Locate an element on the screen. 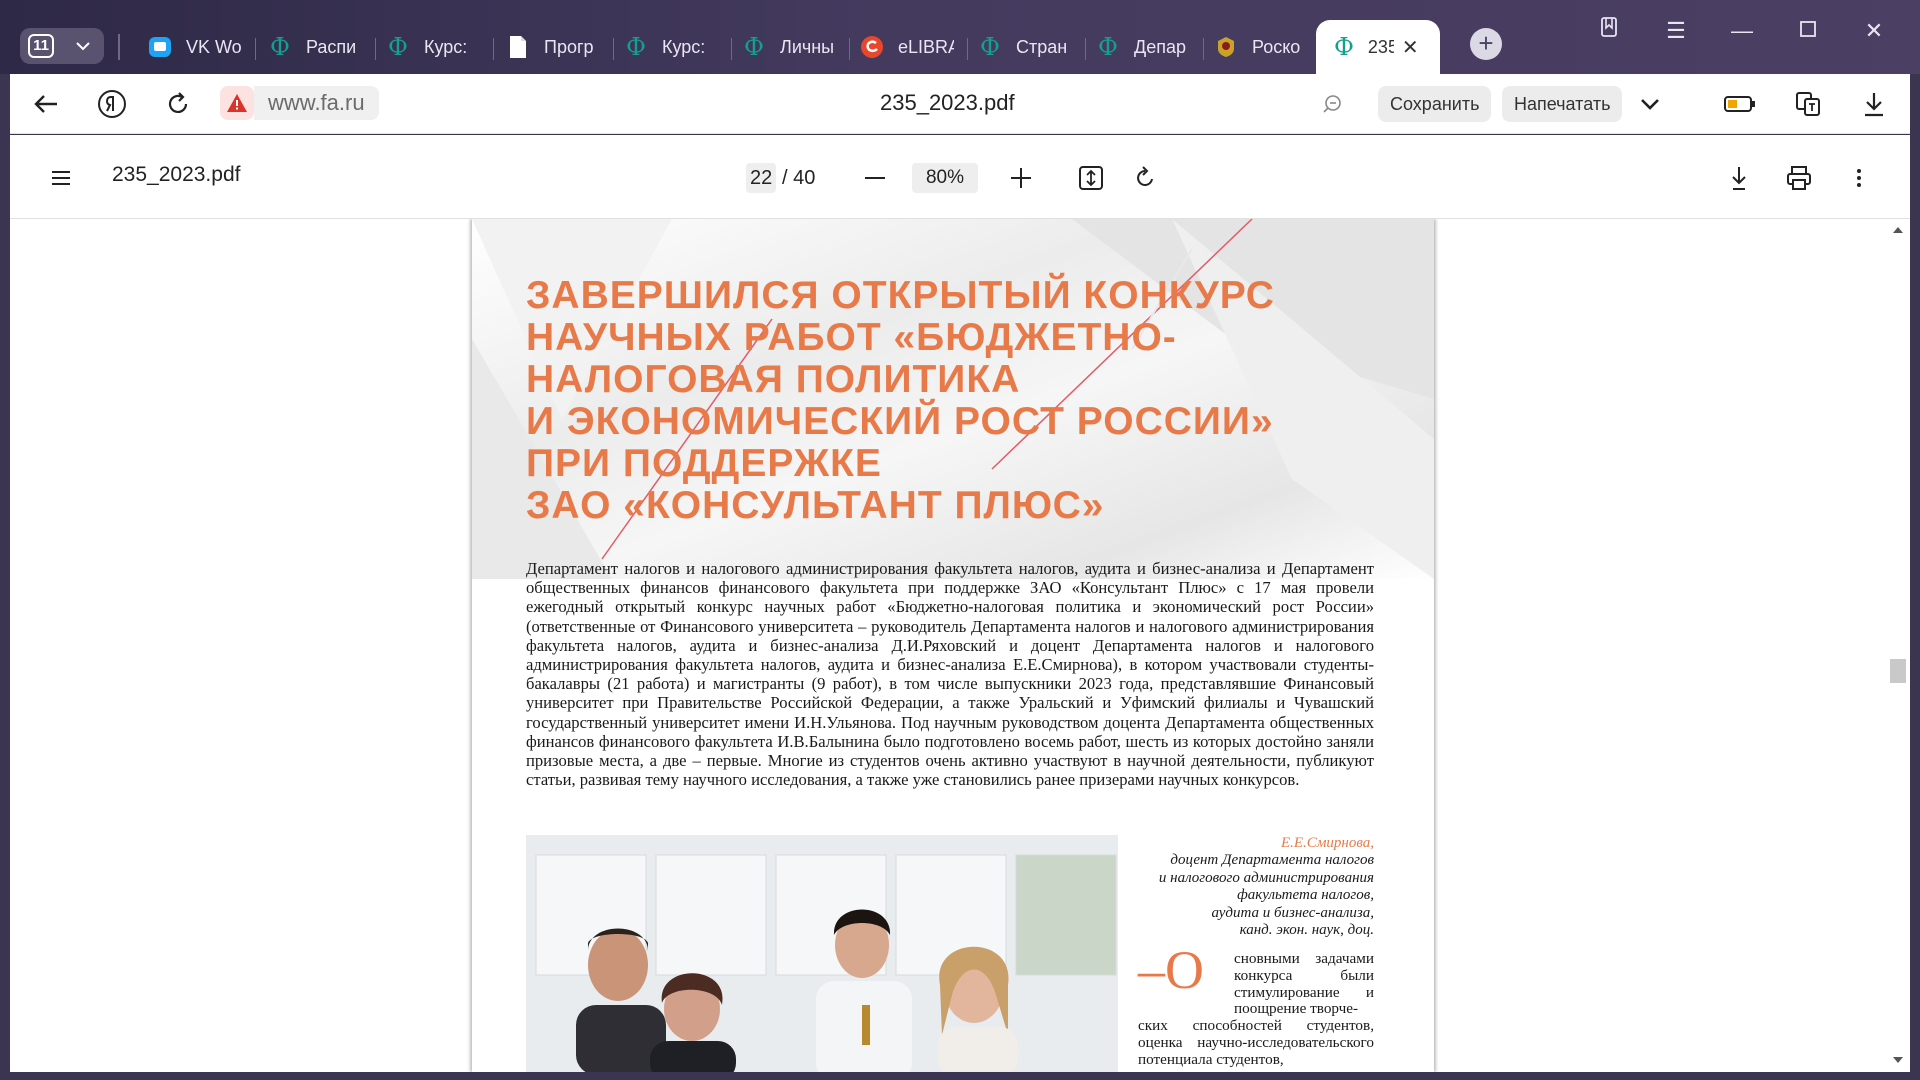 The height and width of the screenshot is (1080, 1920). tab-course-2: Ф Курс: is located at coordinates (678, 47).